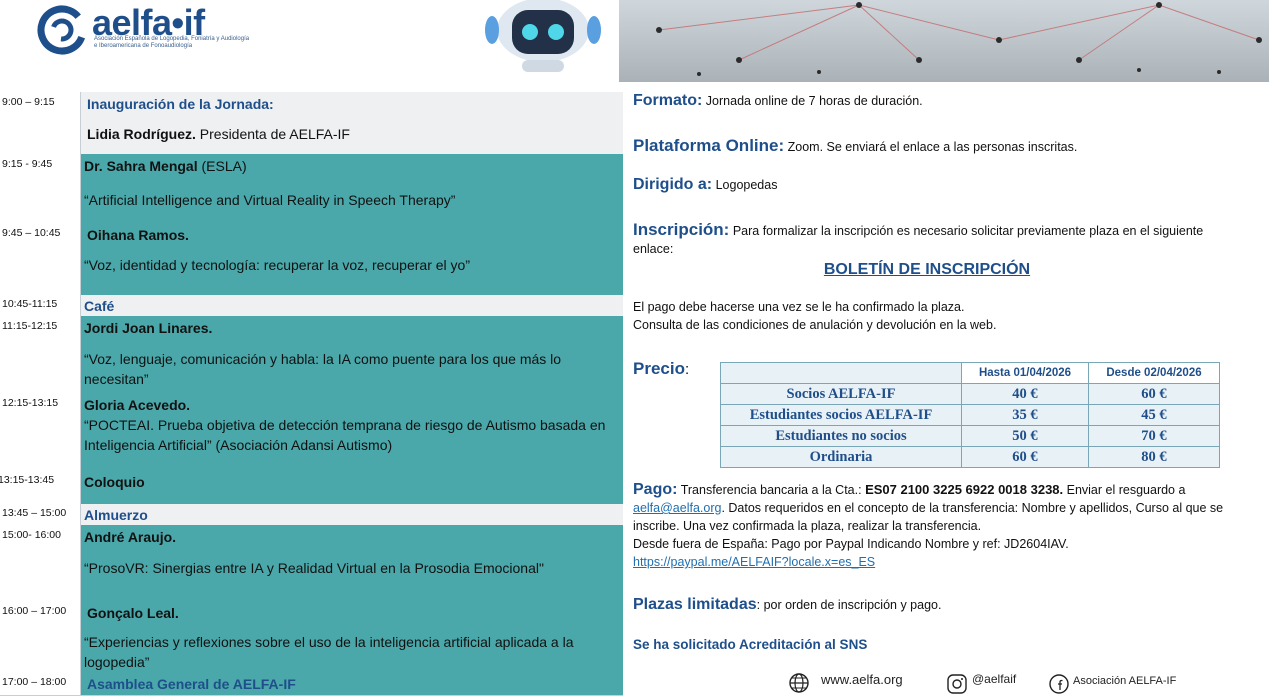 This screenshot has width=1269, height=696. Describe the element at coordinates (40, 123) in the screenshot. I see `time-cell: 9:00 – 9:15` at that location.